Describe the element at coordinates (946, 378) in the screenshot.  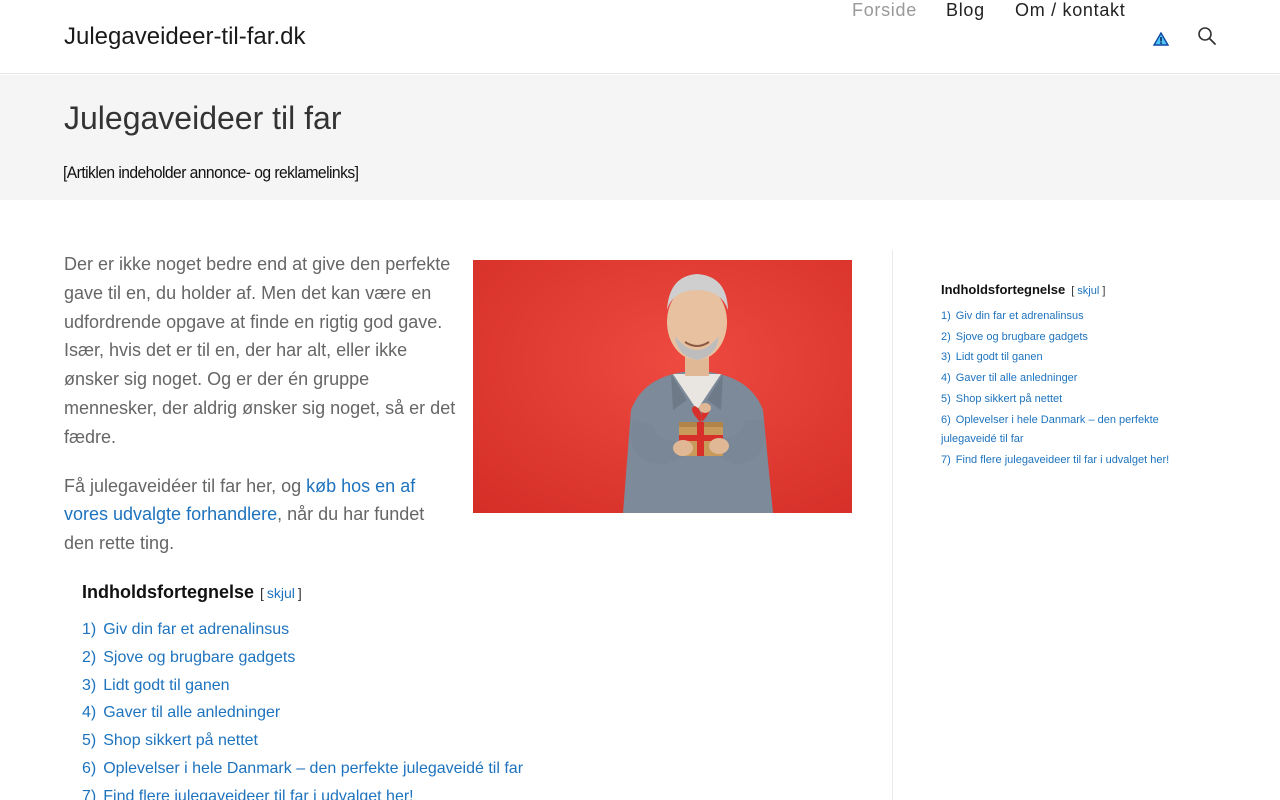
I see `sidebar-toc-item-number: 4)` at that location.